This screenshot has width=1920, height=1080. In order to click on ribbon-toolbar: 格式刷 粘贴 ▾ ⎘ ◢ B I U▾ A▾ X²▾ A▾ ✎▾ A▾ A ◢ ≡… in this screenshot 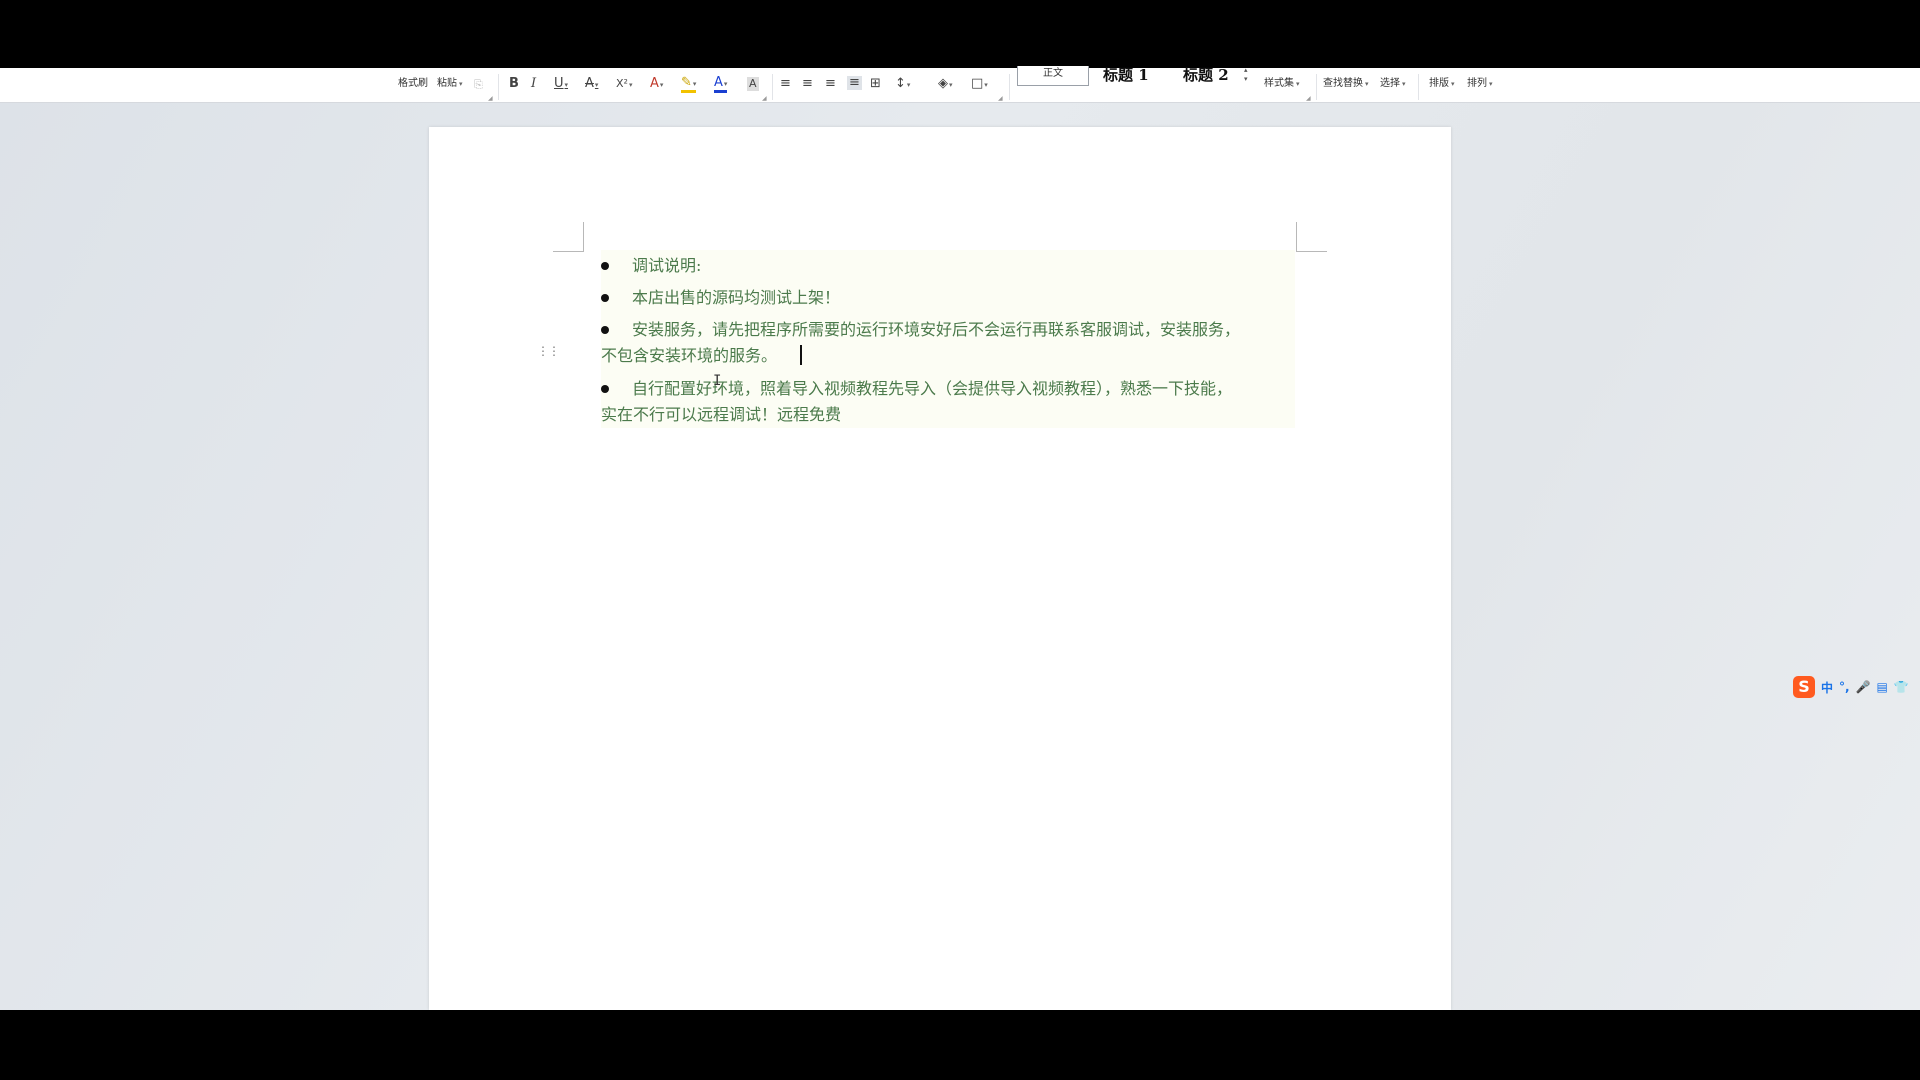, I will do `click(960, 85)`.